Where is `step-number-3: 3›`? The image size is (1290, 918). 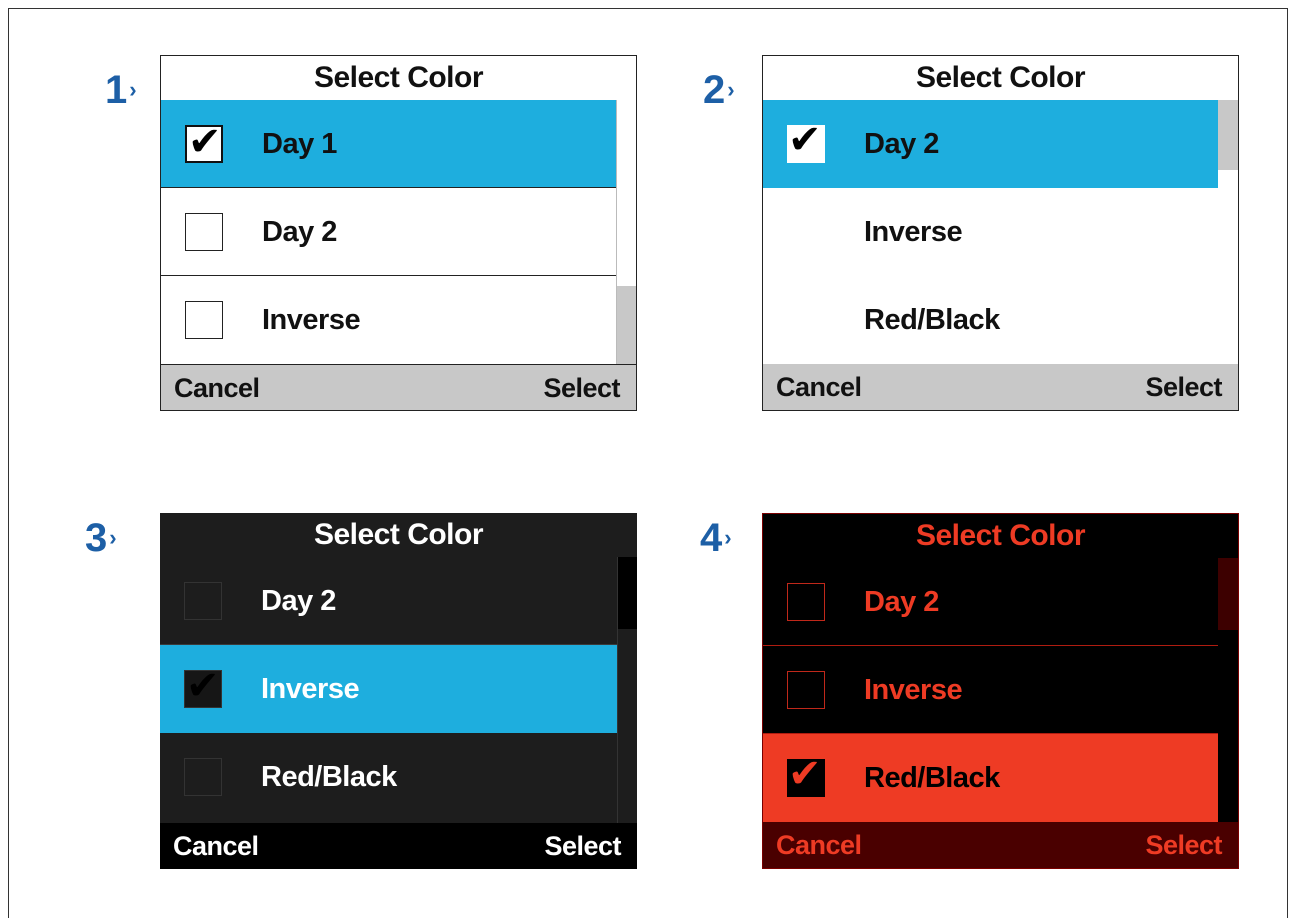
step-number-3: 3› is located at coordinates (101, 538).